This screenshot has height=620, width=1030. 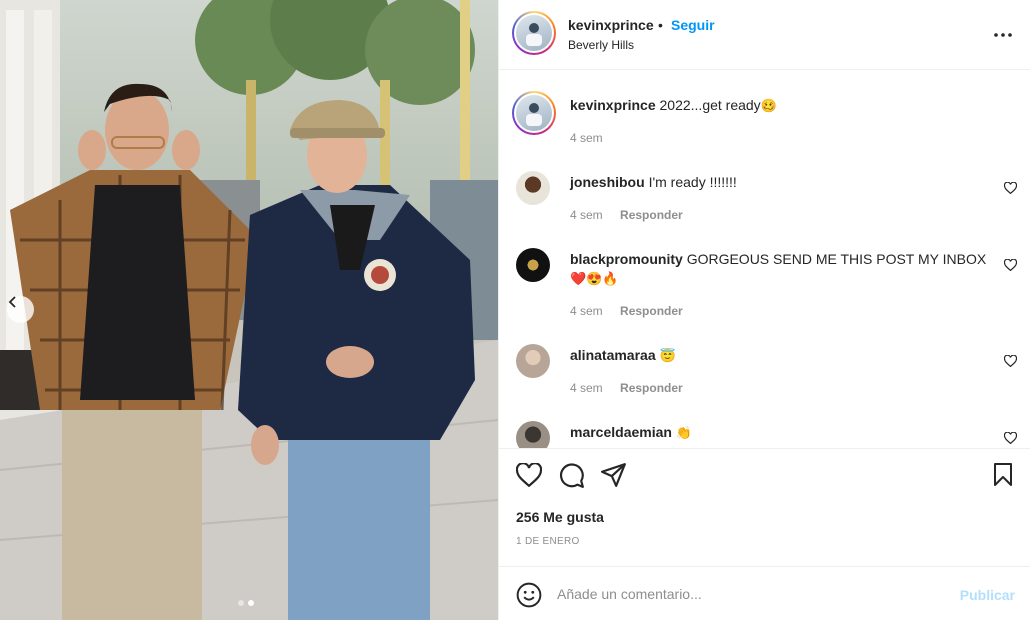 I want to click on carousel-prev-button, so click(x=20, y=309).